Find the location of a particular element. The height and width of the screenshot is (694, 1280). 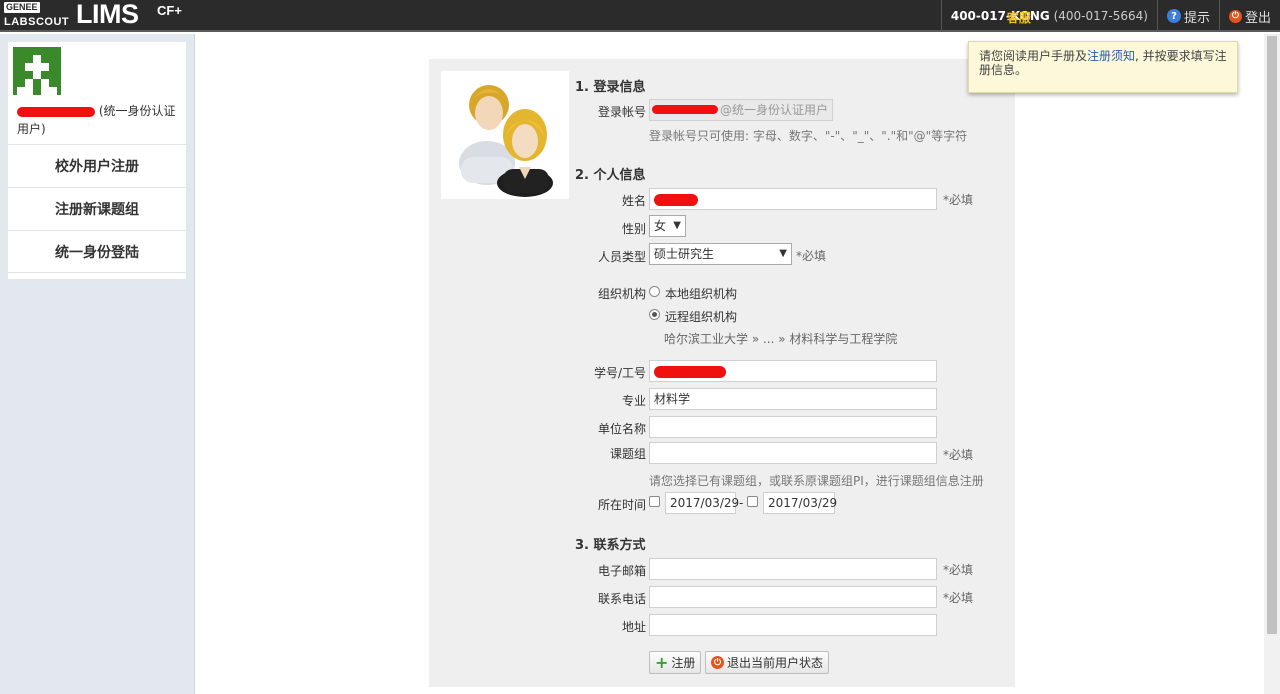

time-label: 所在时间 is located at coordinates (621, 505).